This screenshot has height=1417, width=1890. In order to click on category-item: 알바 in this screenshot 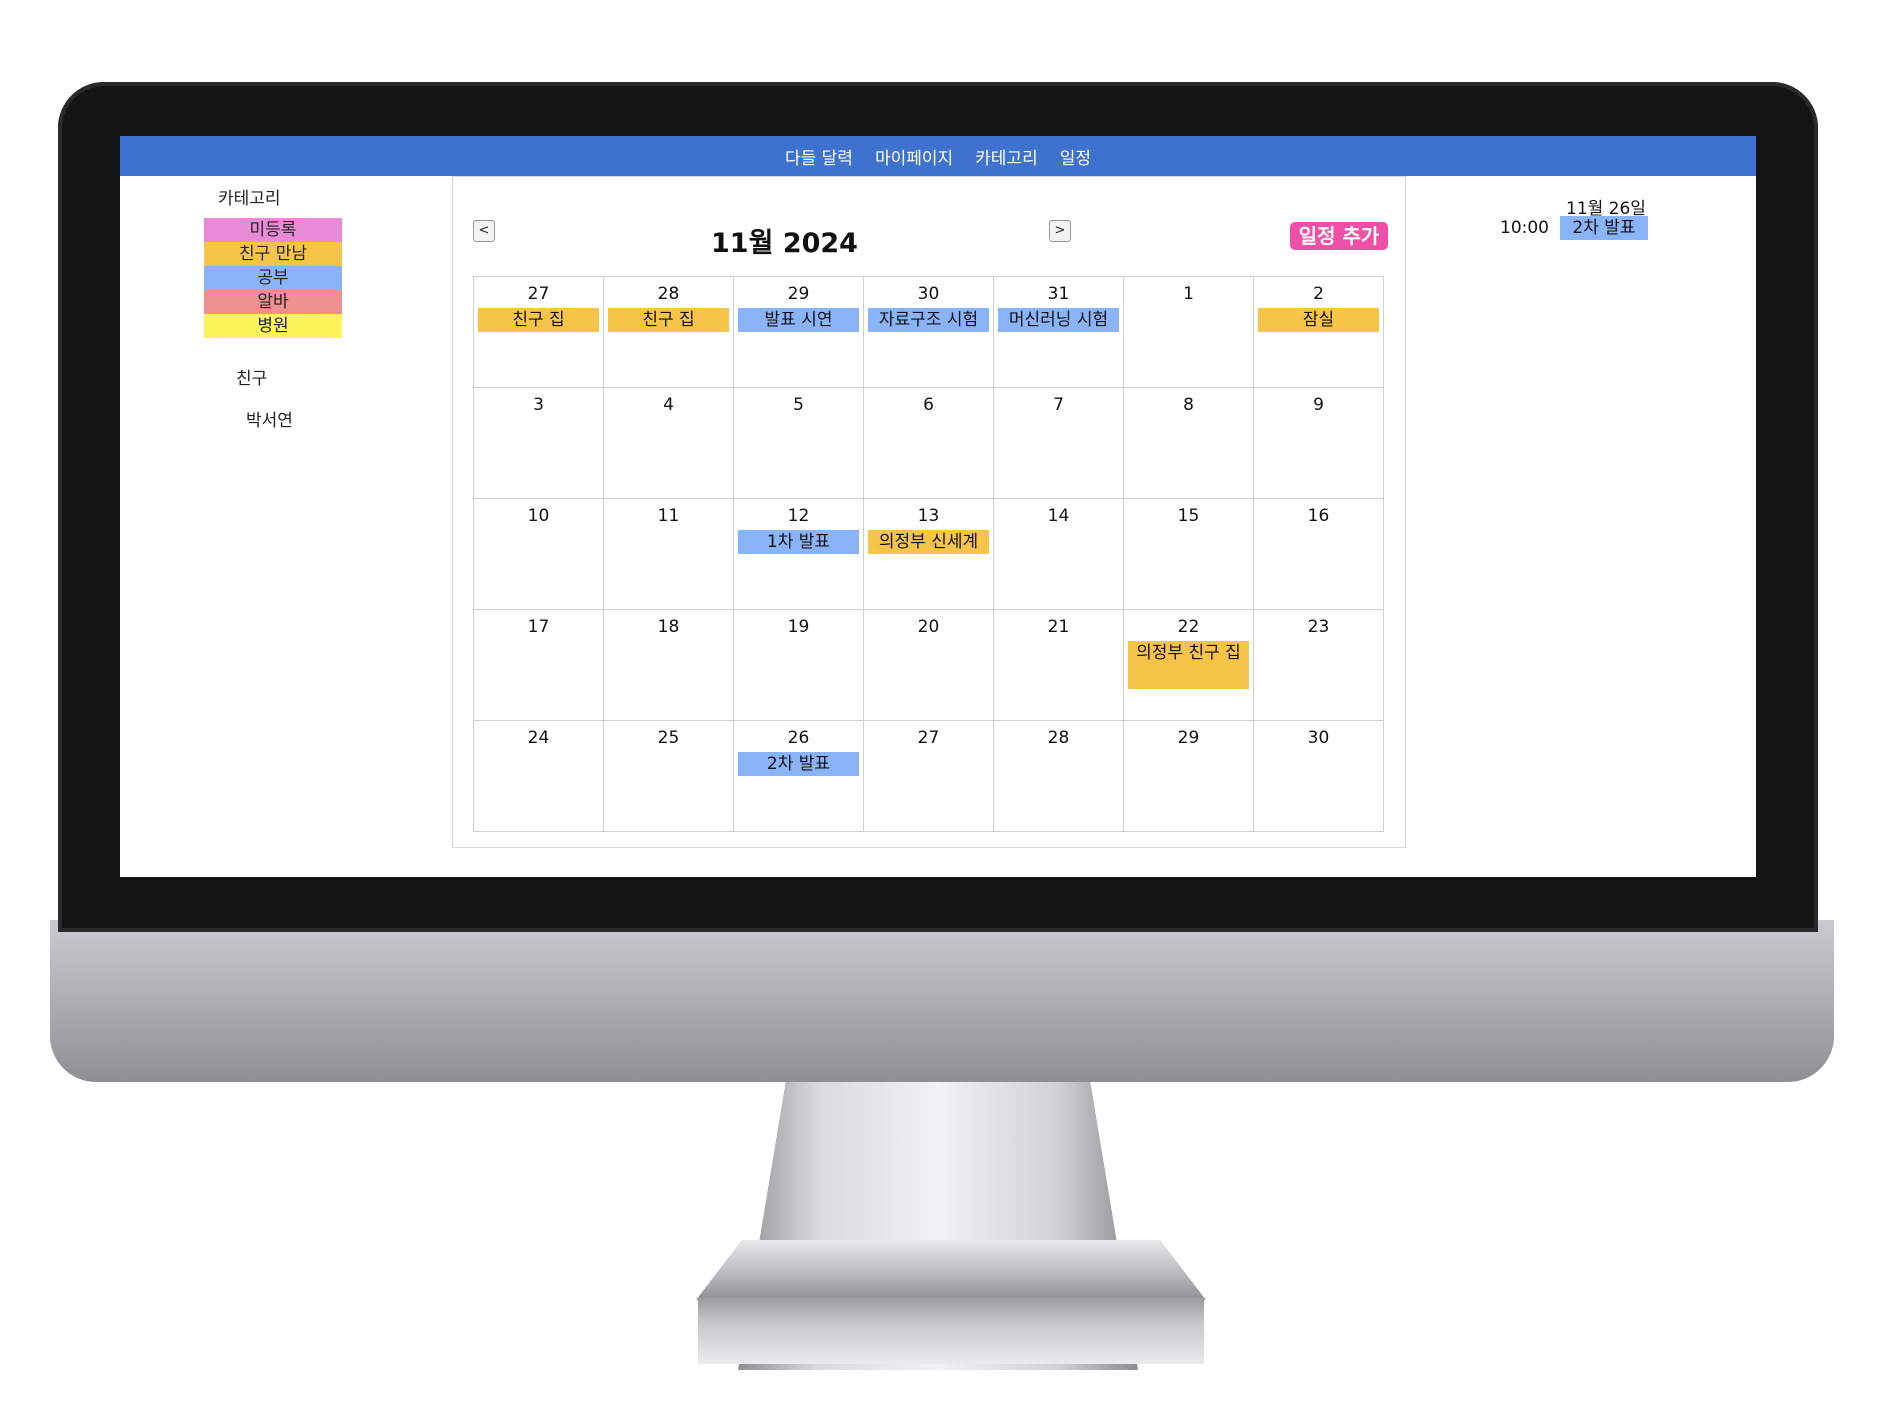, I will do `click(273, 302)`.